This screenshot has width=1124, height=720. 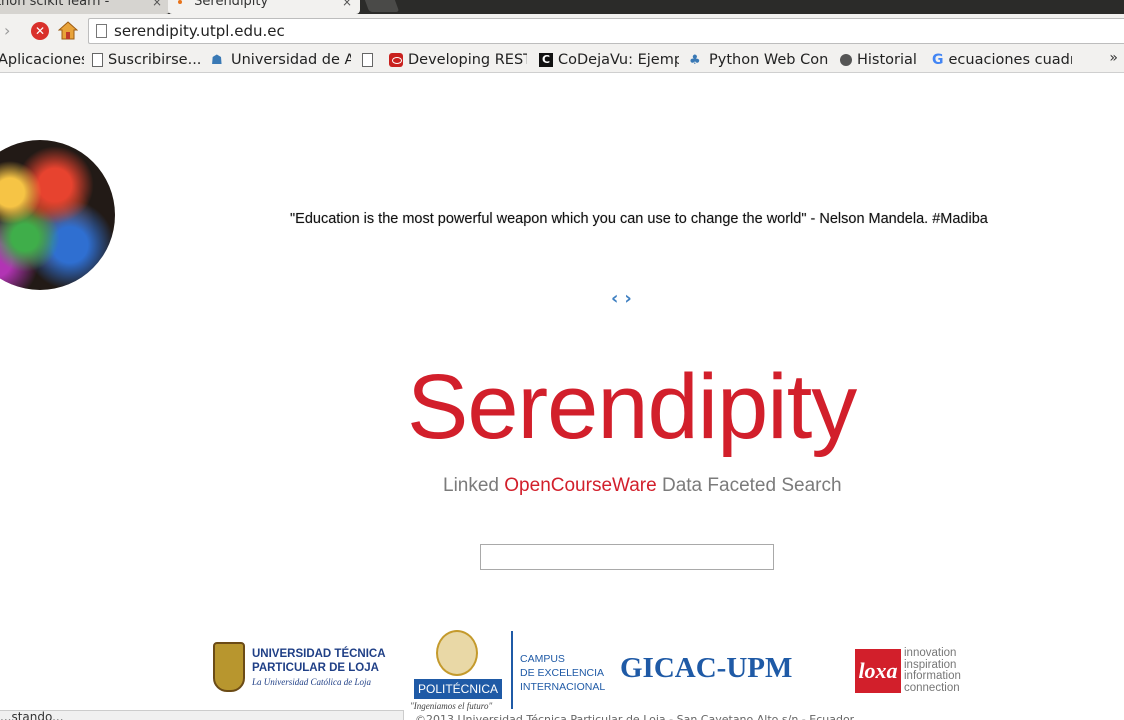 I want to click on bookmark-aplicaciones: Aplicaciones, so click(x=42, y=60).